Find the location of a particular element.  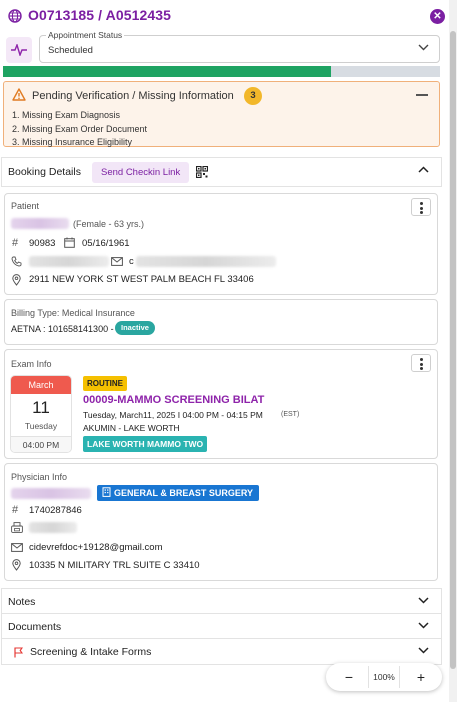

exam-month: March is located at coordinates (41, 385).